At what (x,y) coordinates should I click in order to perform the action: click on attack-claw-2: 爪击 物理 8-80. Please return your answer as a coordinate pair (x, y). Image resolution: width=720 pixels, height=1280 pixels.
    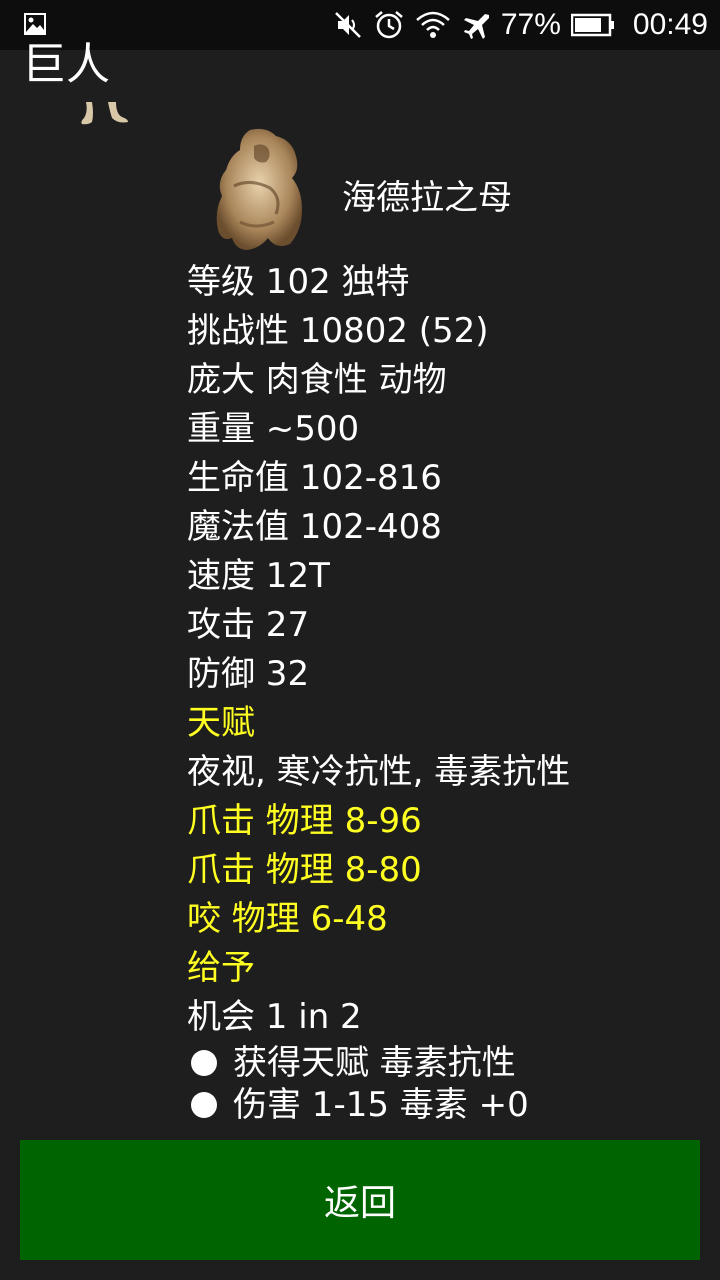
    Looking at the image, I should click on (304, 870).